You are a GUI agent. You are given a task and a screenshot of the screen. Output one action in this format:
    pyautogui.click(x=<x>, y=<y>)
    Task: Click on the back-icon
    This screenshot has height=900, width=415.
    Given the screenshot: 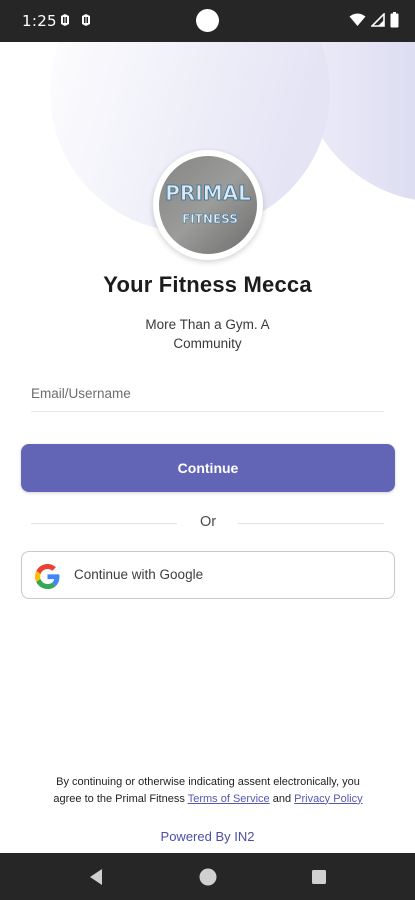 What is the action you would take?
    pyautogui.click(x=97, y=877)
    